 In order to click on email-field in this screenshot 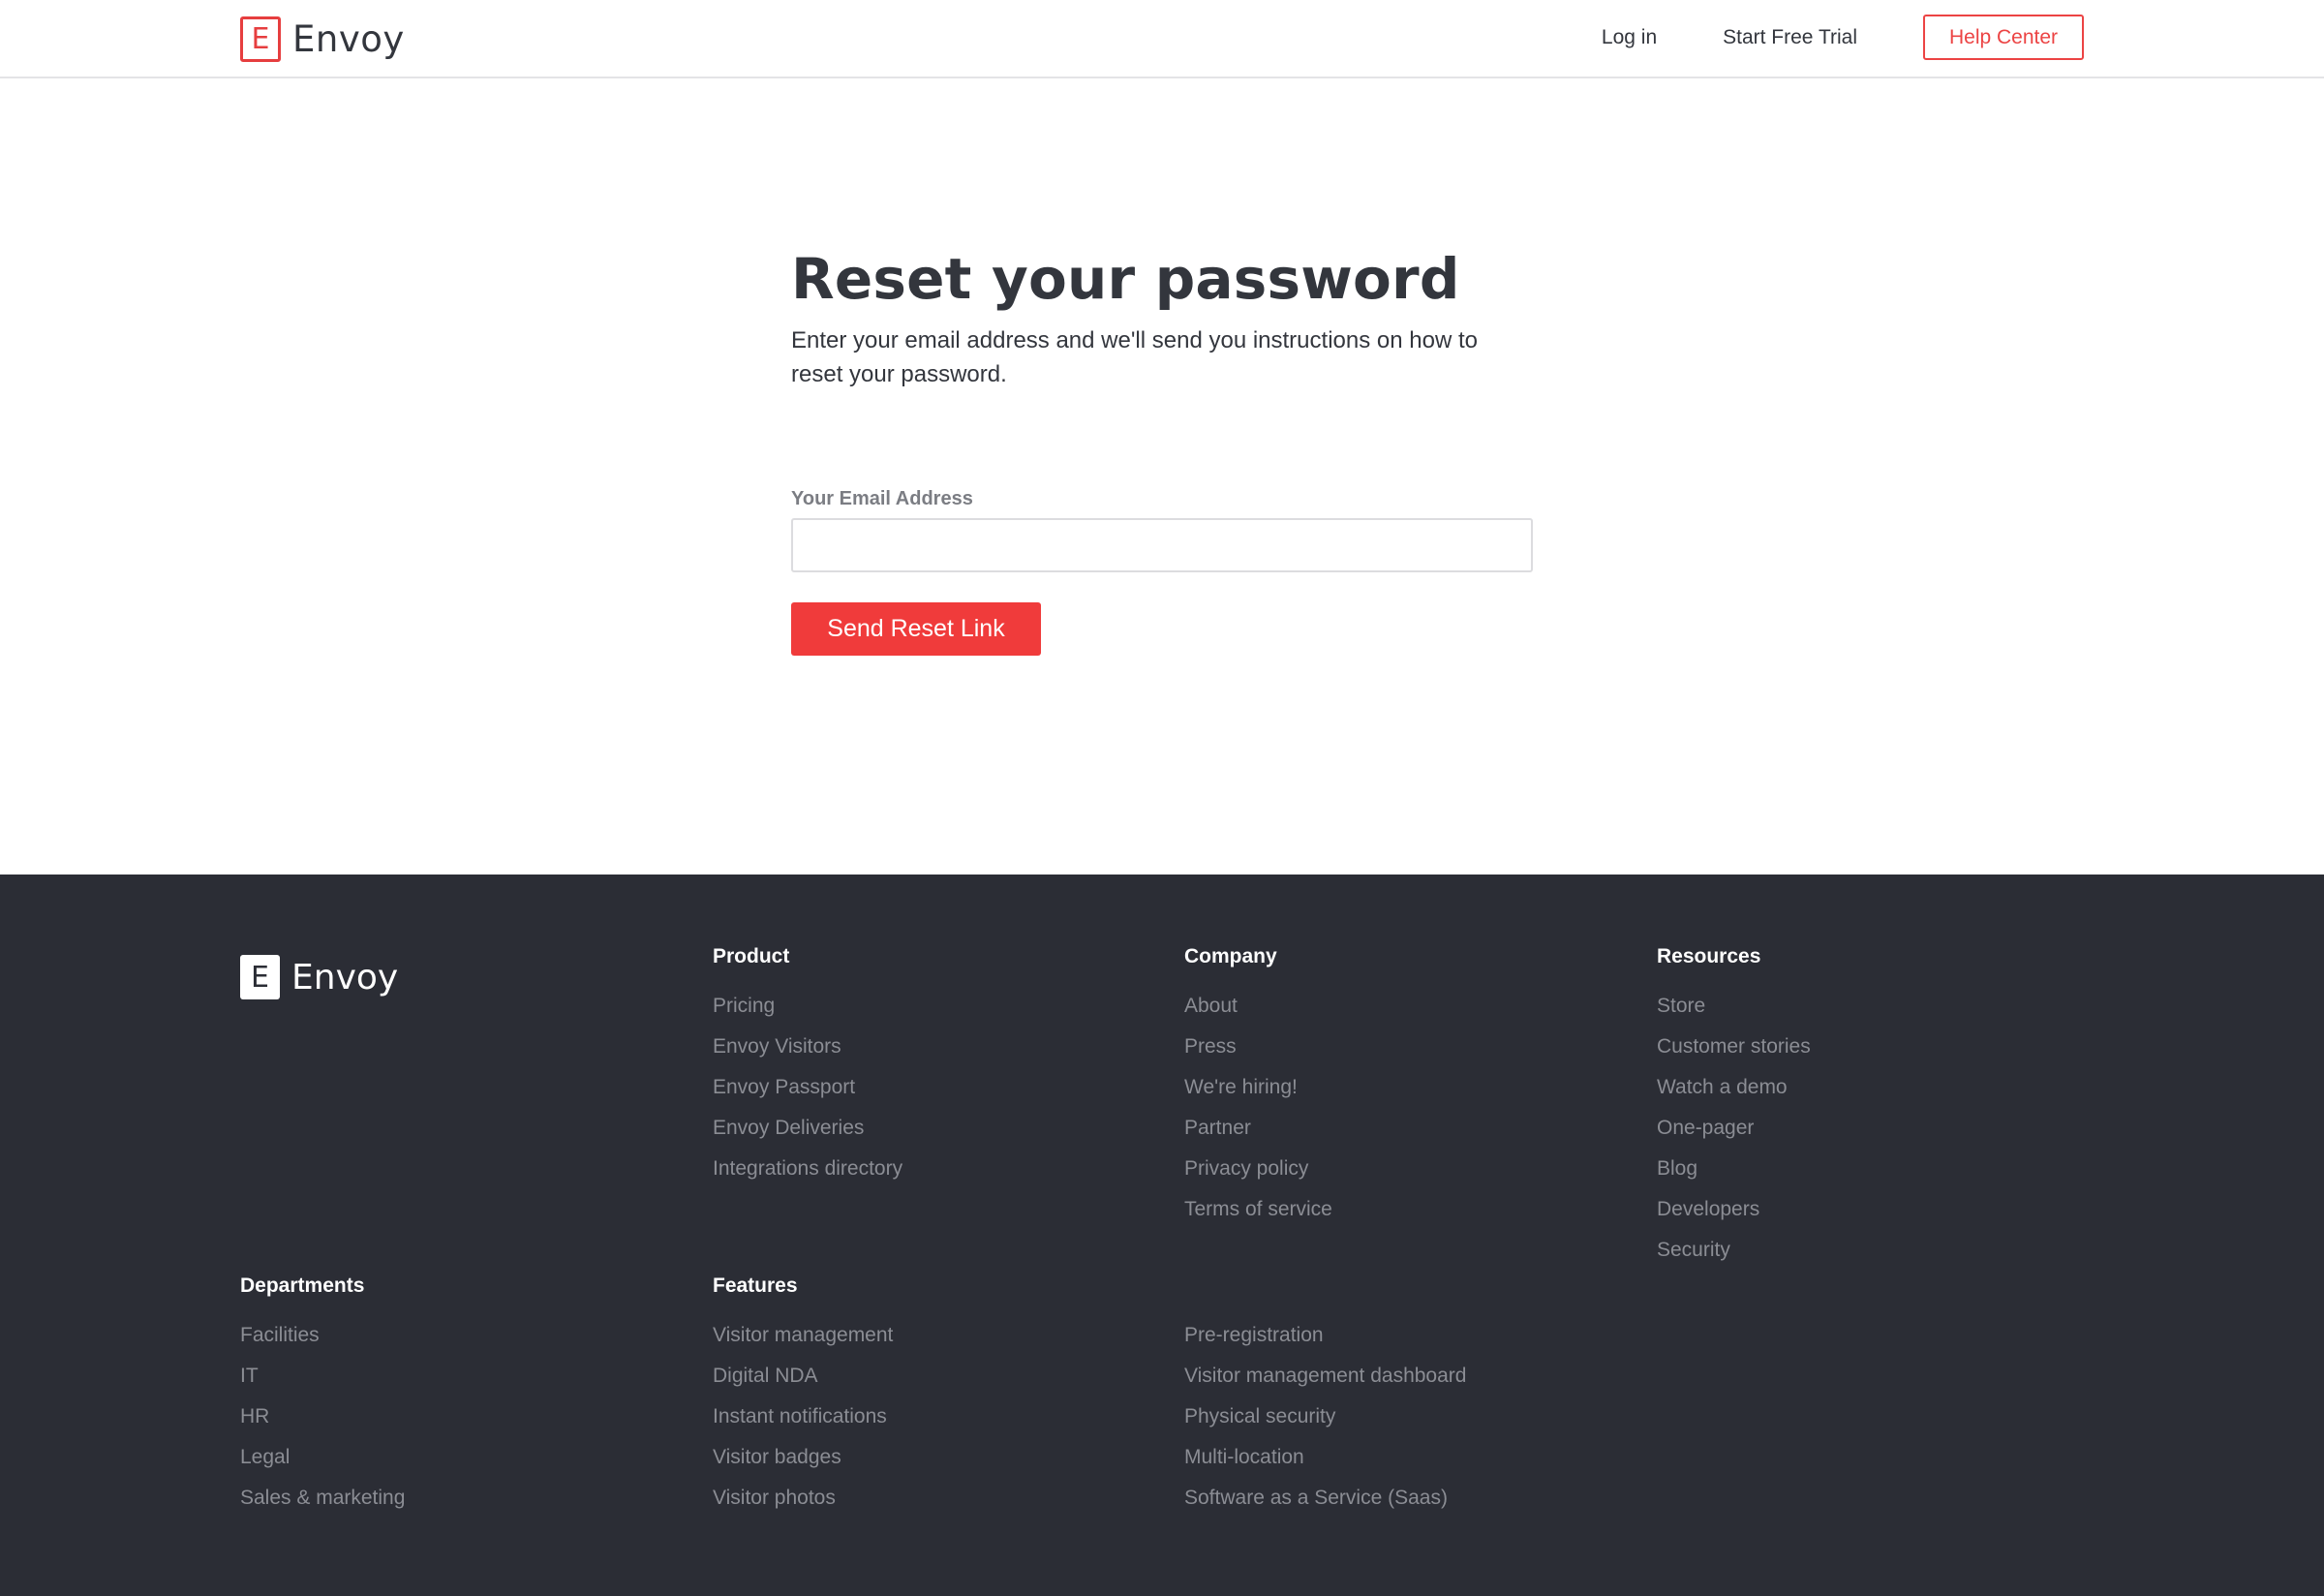, I will do `click(1162, 545)`.